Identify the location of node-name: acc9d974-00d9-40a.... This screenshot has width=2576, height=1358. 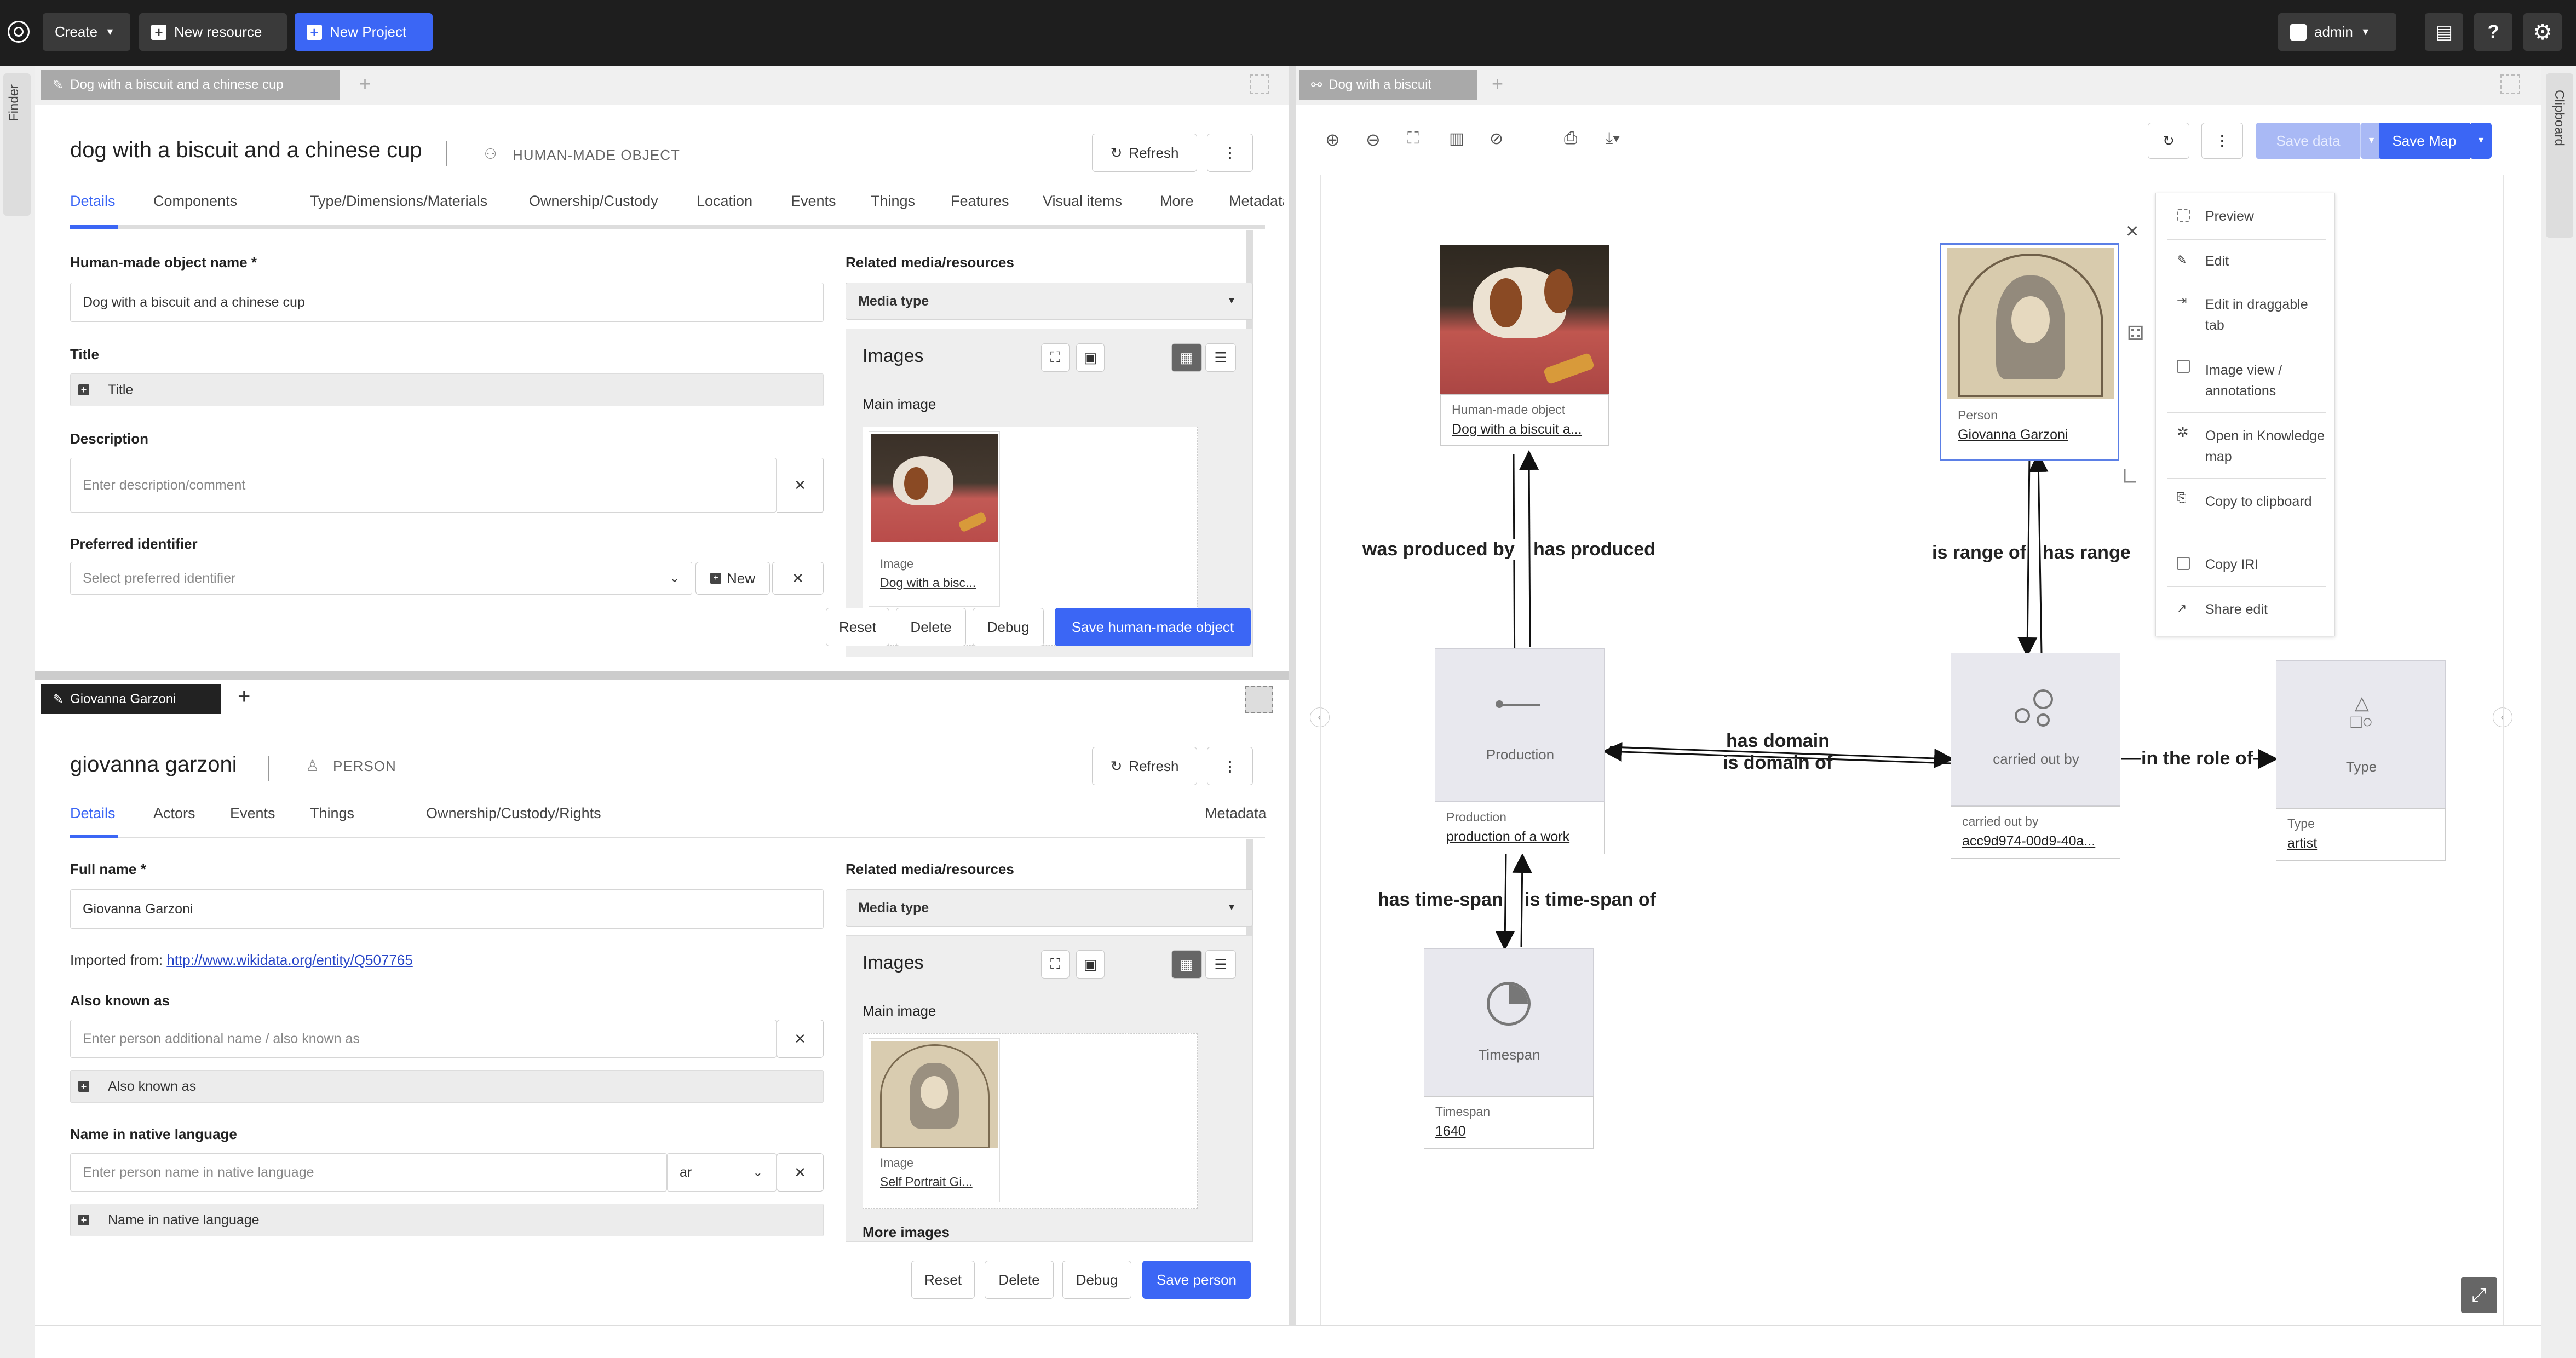
(2036, 841).